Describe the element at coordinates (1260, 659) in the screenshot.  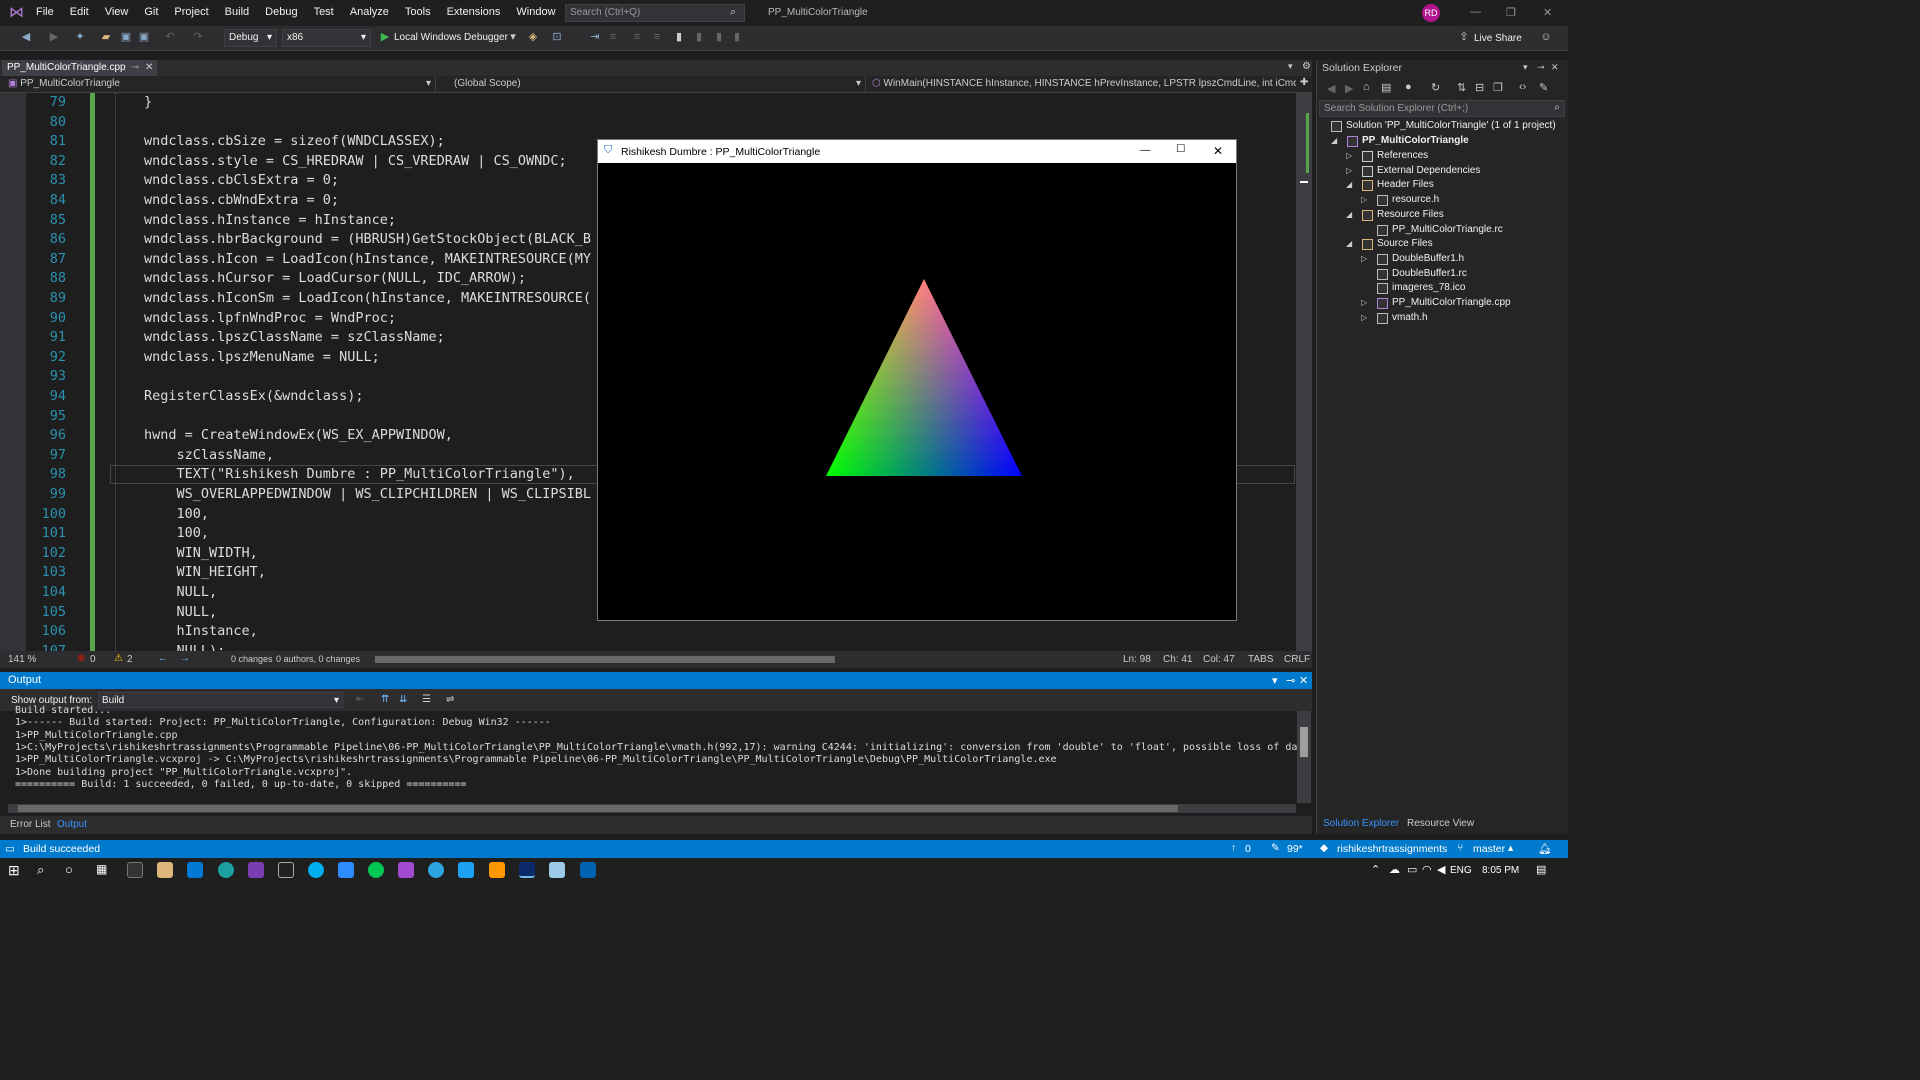
I see `tabs-indicator: TABS` at that location.